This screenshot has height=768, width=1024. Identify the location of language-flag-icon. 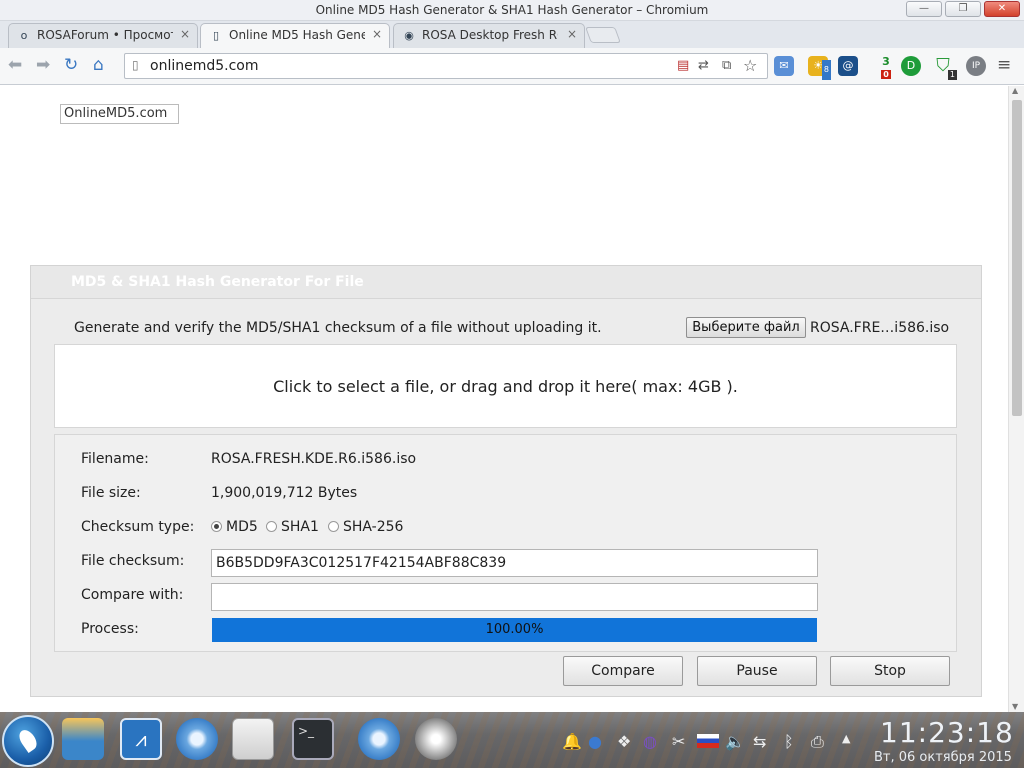
(708, 741).